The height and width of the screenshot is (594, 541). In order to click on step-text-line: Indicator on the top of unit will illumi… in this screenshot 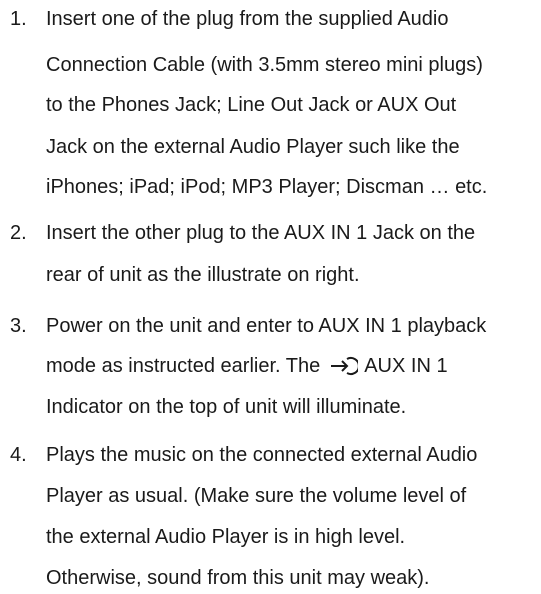, I will do `click(226, 407)`.